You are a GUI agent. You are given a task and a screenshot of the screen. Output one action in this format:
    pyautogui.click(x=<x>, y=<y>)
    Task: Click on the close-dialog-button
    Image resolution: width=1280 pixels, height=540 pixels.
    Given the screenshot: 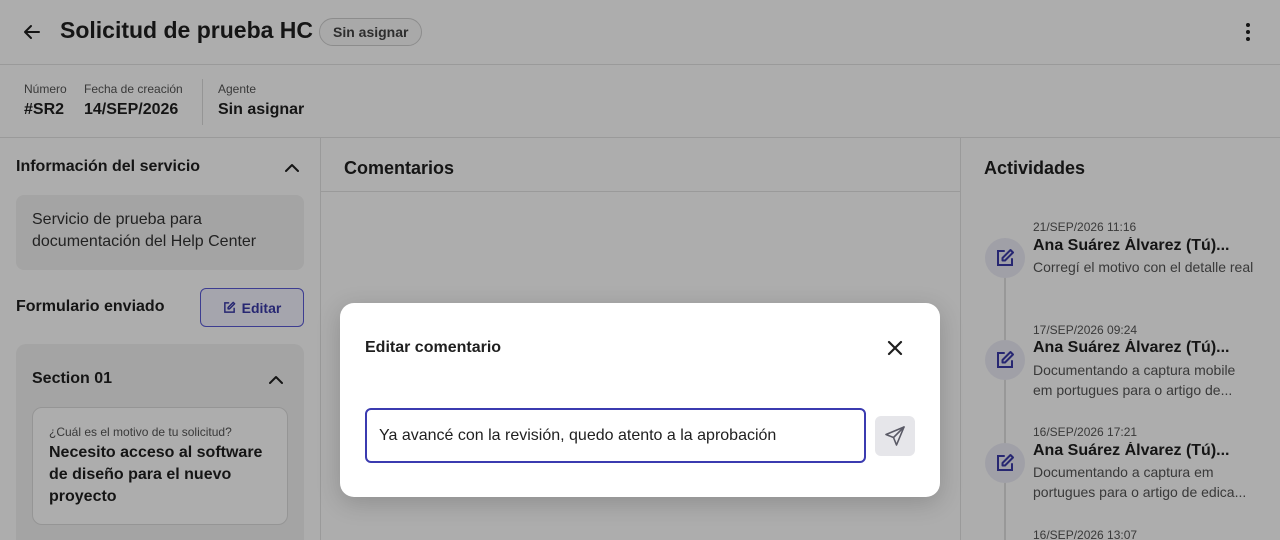 What is the action you would take?
    pyautogui.click(x=895, y=348)
    